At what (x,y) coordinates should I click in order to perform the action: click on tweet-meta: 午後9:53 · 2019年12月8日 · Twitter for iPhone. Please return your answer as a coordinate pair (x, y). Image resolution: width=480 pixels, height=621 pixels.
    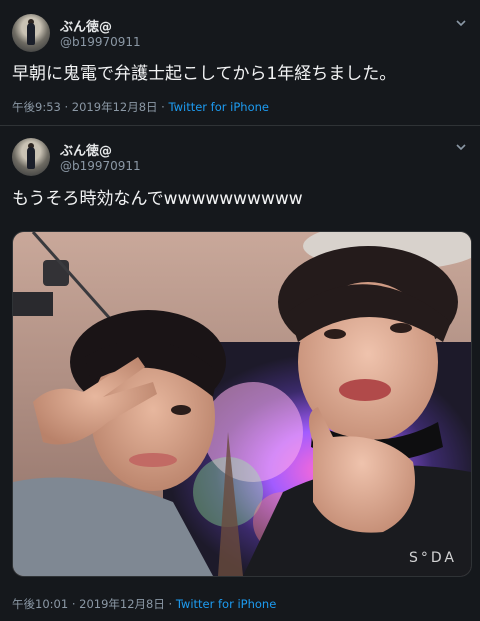
    Looking at the image, I should click on (140, 107).